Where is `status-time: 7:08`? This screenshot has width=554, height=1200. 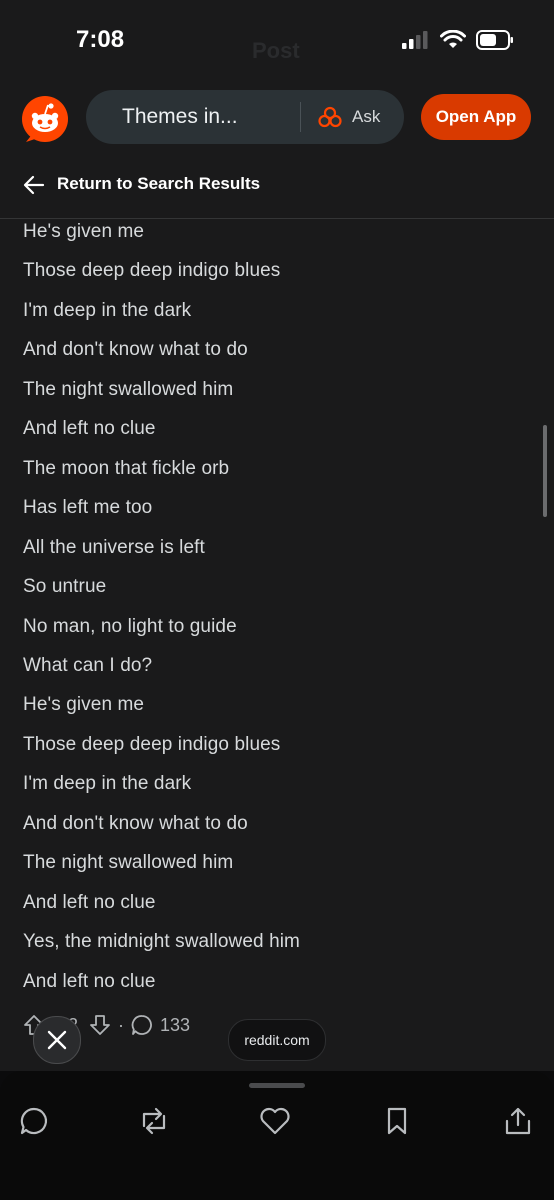 status-time: 7:08 is located at coordinates (100, 39).